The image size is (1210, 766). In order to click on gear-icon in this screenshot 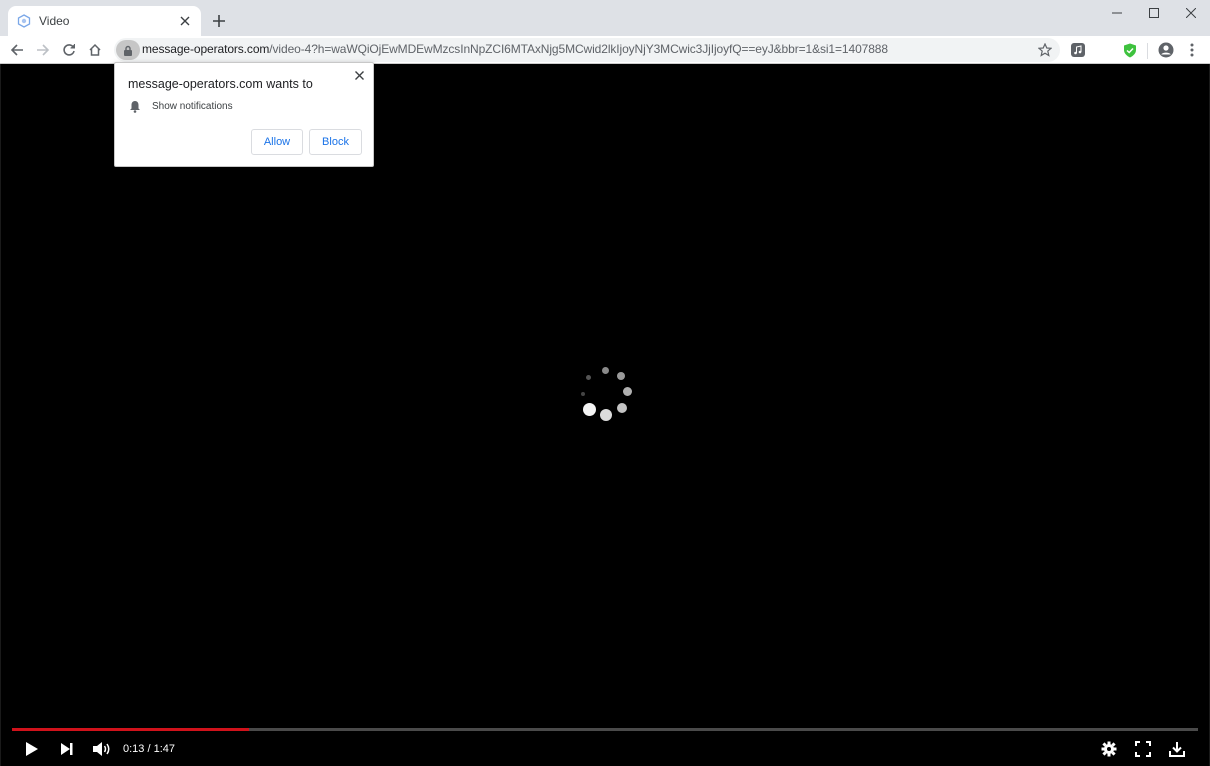, I will do `click(1109, 749)`.